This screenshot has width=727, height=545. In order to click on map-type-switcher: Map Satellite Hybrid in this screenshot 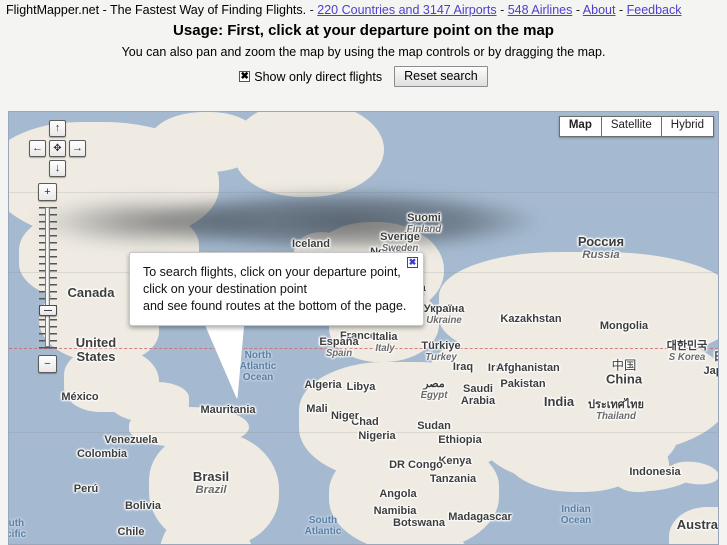, I will do `click(636, 126)`.